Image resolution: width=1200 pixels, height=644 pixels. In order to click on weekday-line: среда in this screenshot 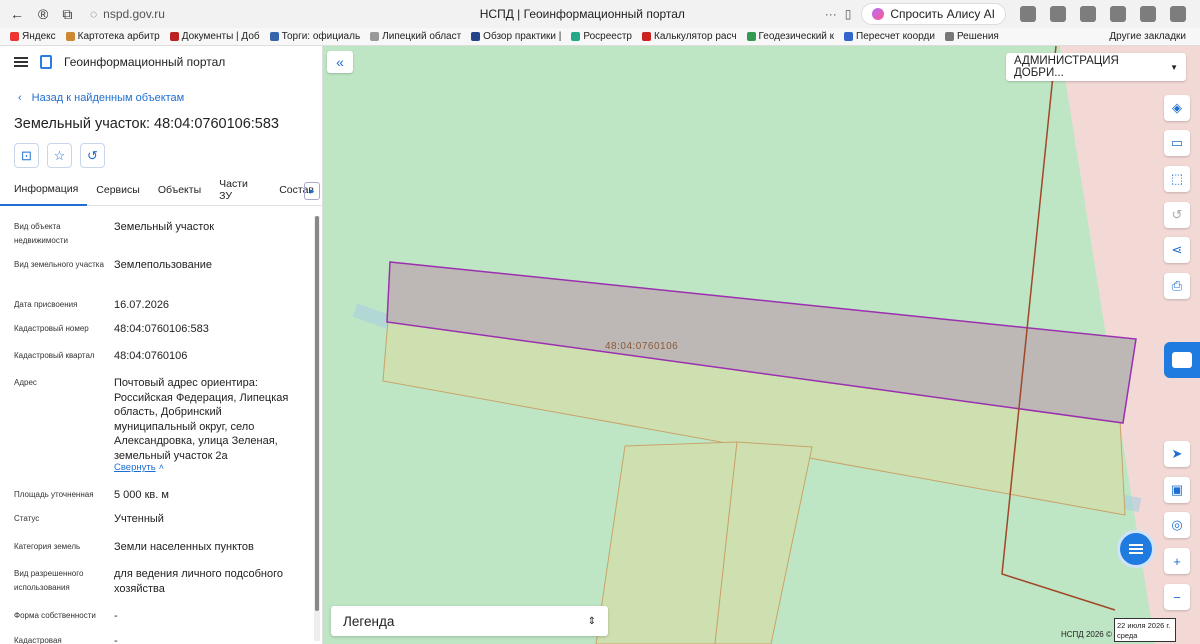, I will do `click(1127, 635)`.